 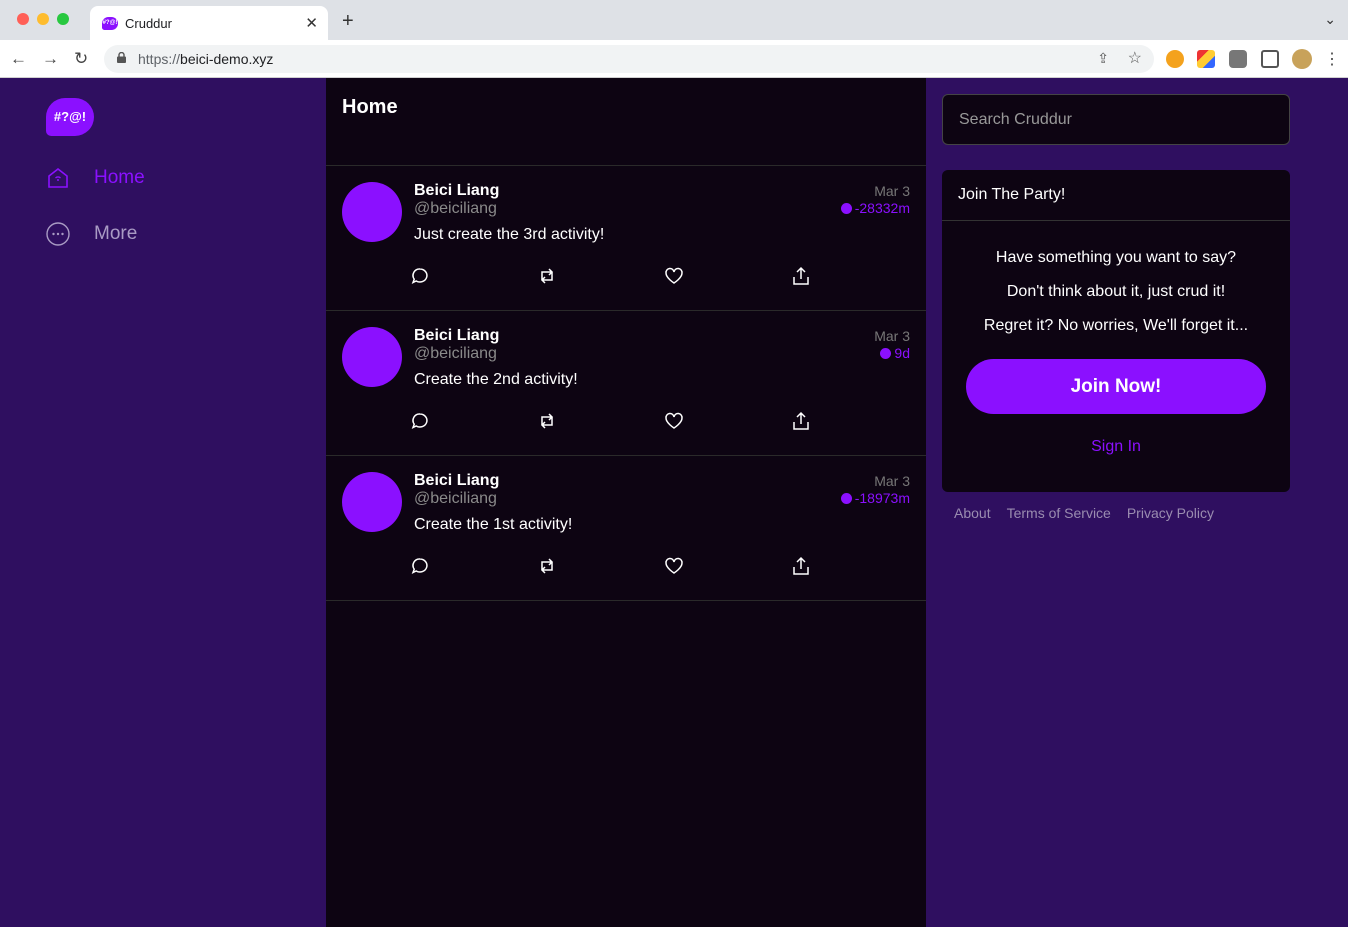 I want to click on tab-search-chevron-icon: ⌄, so click(x=1330, y=19).